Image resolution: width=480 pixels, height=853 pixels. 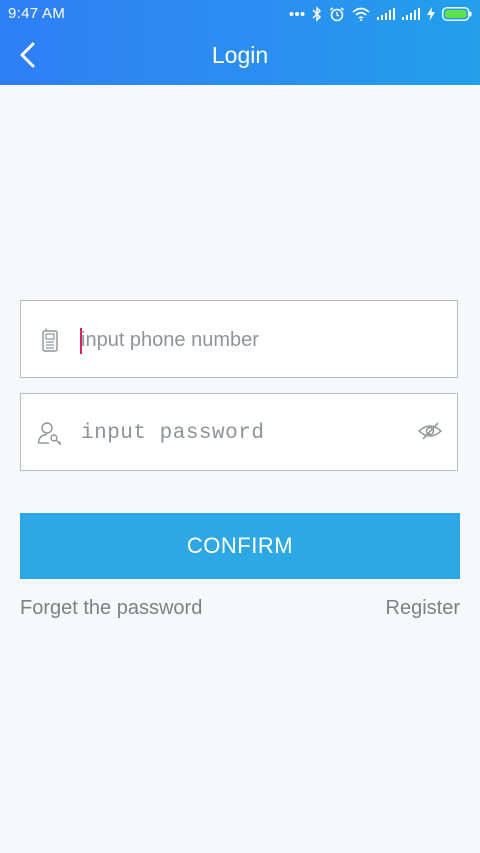 What do you see at coordinates (431, 14) in the screenshot?
I see `charging-icon` at bounding box center [431, 14].